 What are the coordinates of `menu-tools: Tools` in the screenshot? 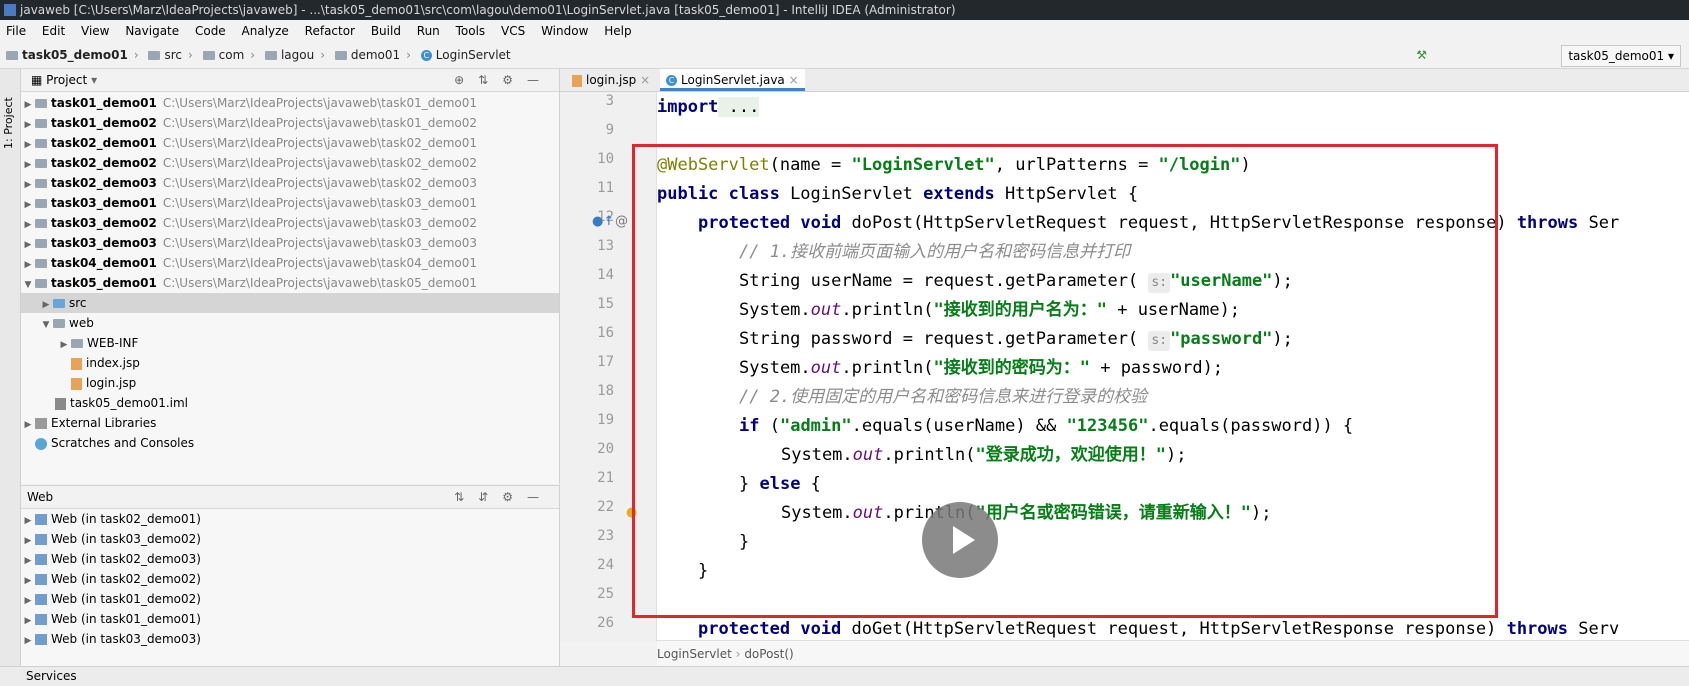 It's located at (471, 31).